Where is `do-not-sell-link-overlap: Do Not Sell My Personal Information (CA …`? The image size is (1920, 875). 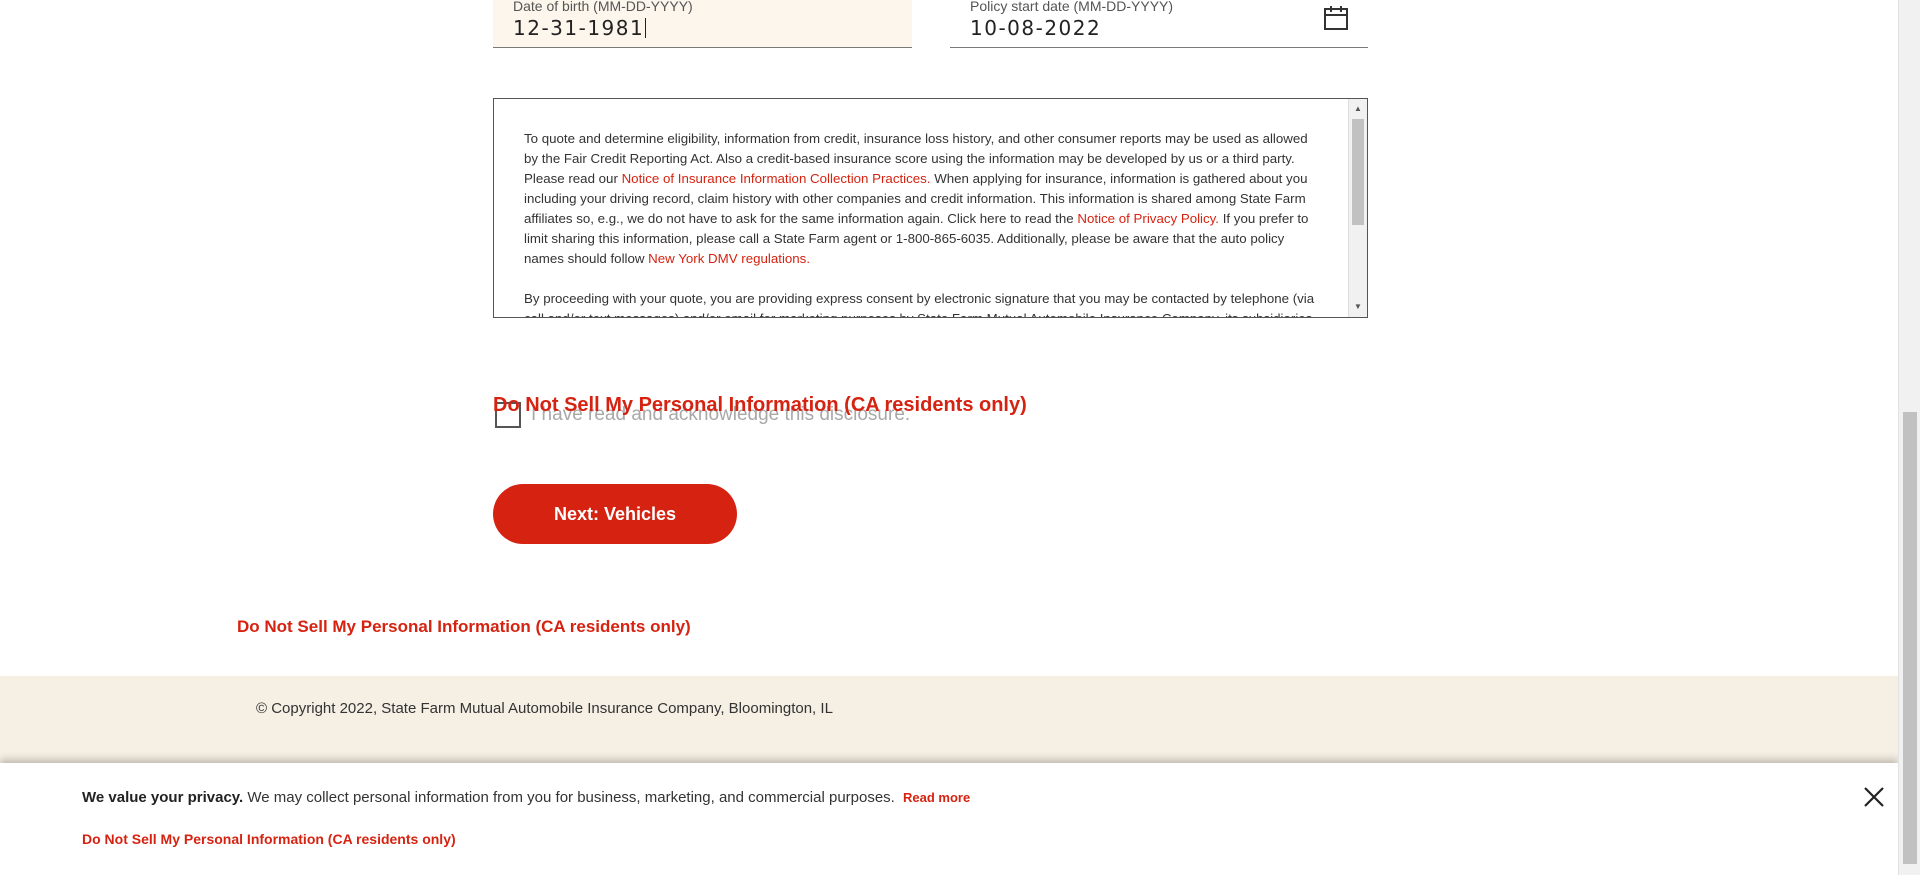 do-not-sell-link-overlap: Do Not Sell My Personal Information (CA … is located at coordinates (760, 405).